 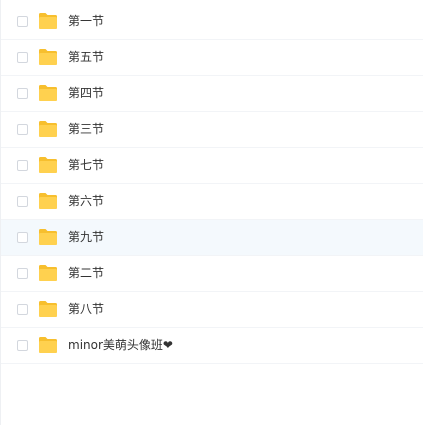 I want to click on file-name: 第五节, so click(x=86, y=57).